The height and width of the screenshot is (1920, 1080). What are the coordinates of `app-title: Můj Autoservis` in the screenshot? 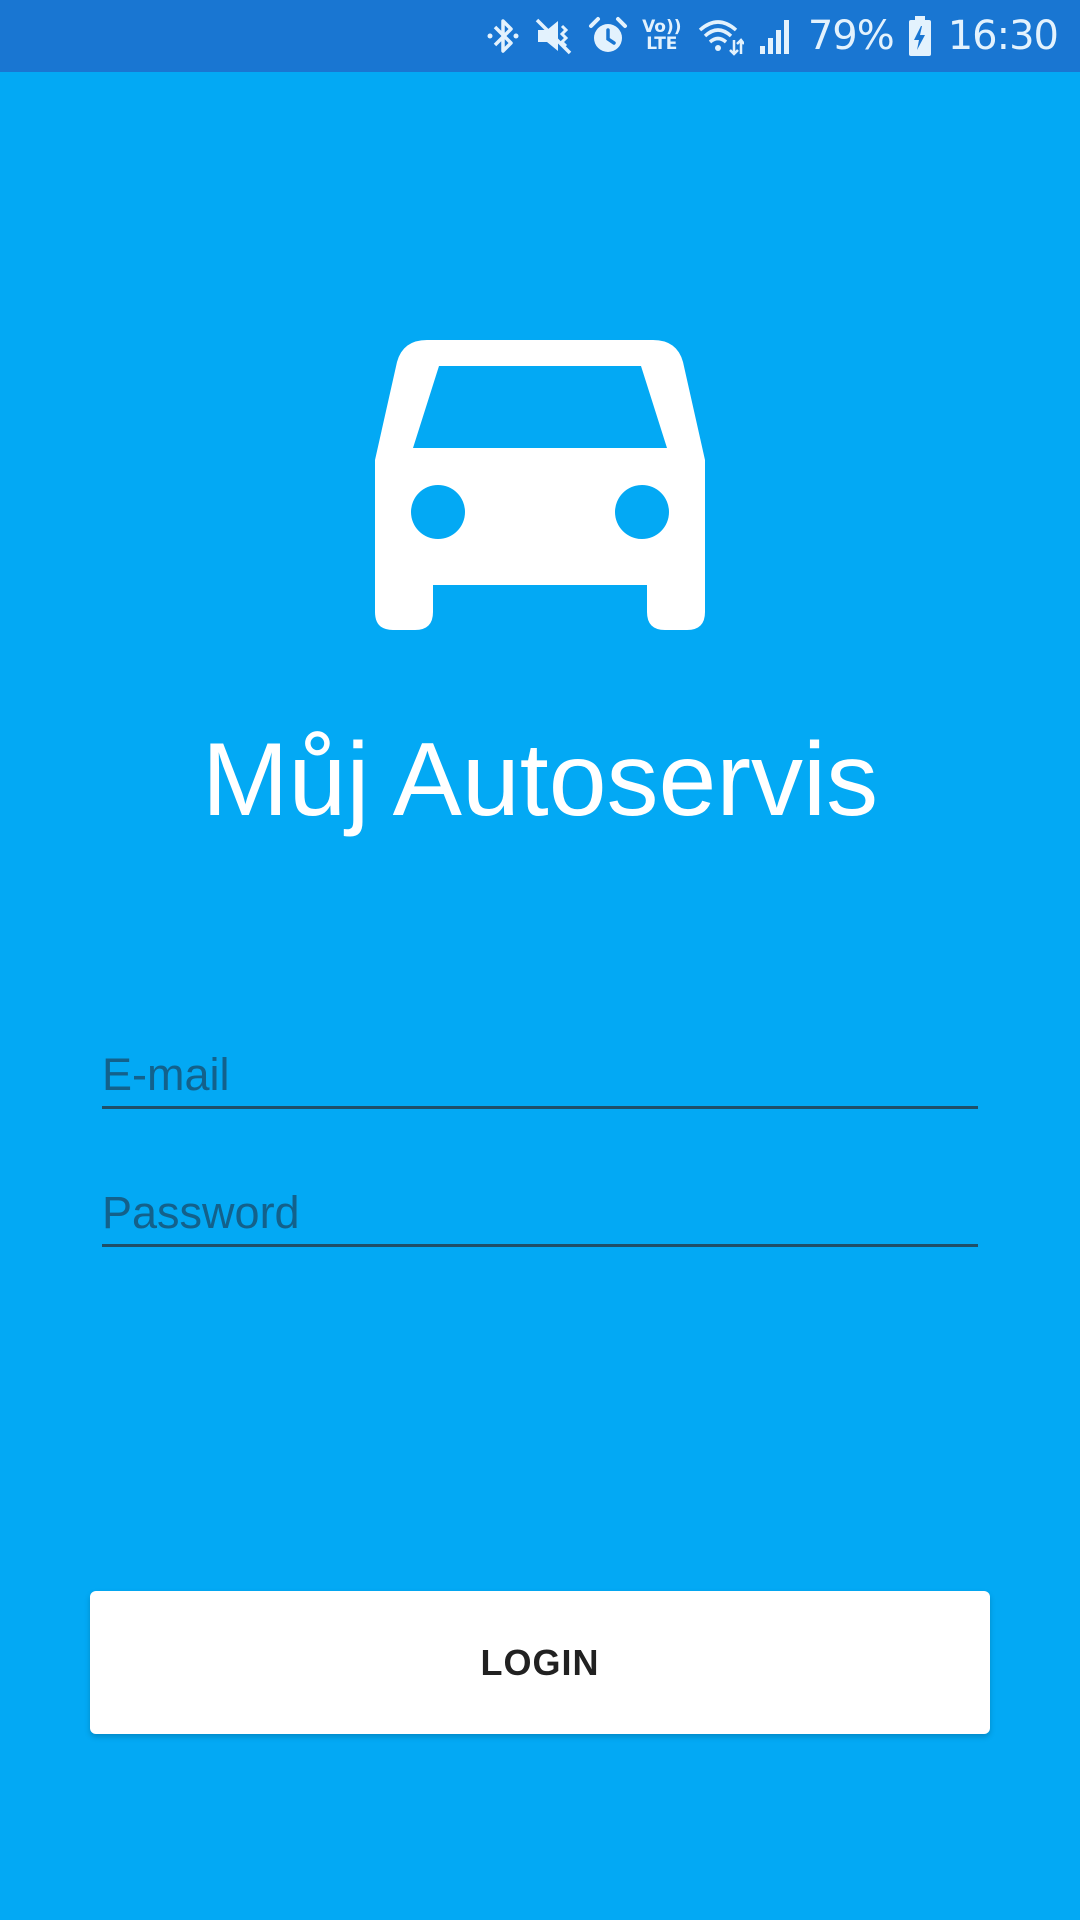 It's located at (540, 780).